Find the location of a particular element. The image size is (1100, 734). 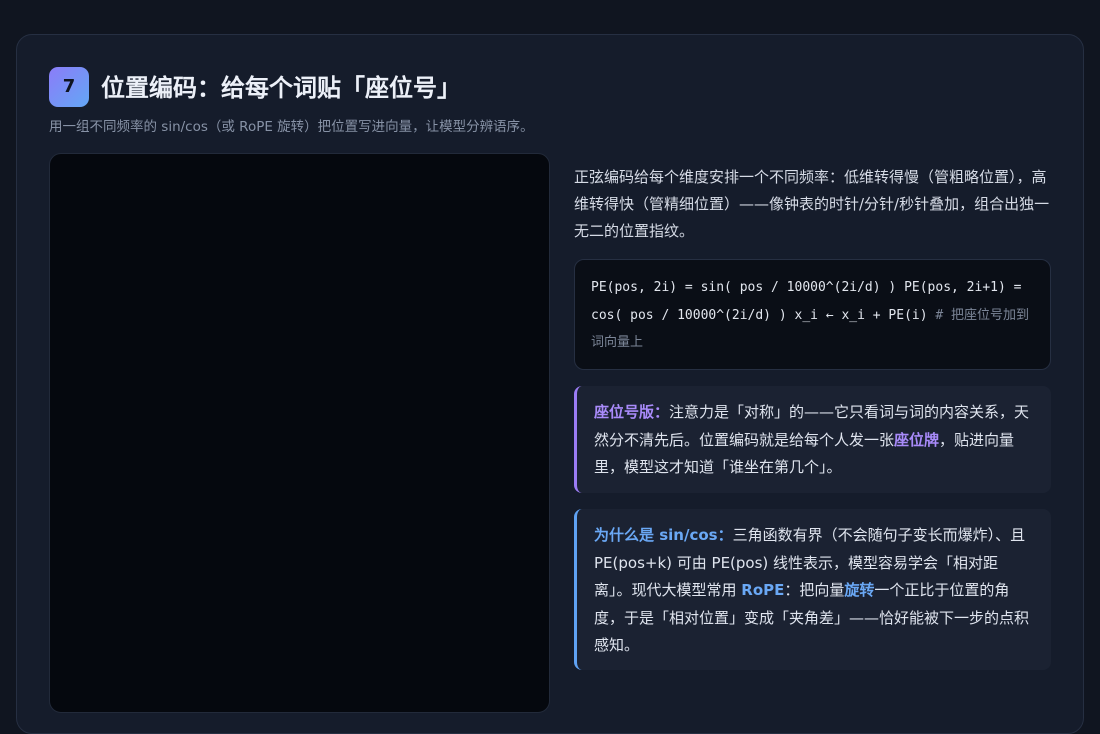

section-number-badge: 7 is located at coordinates (69, 87).